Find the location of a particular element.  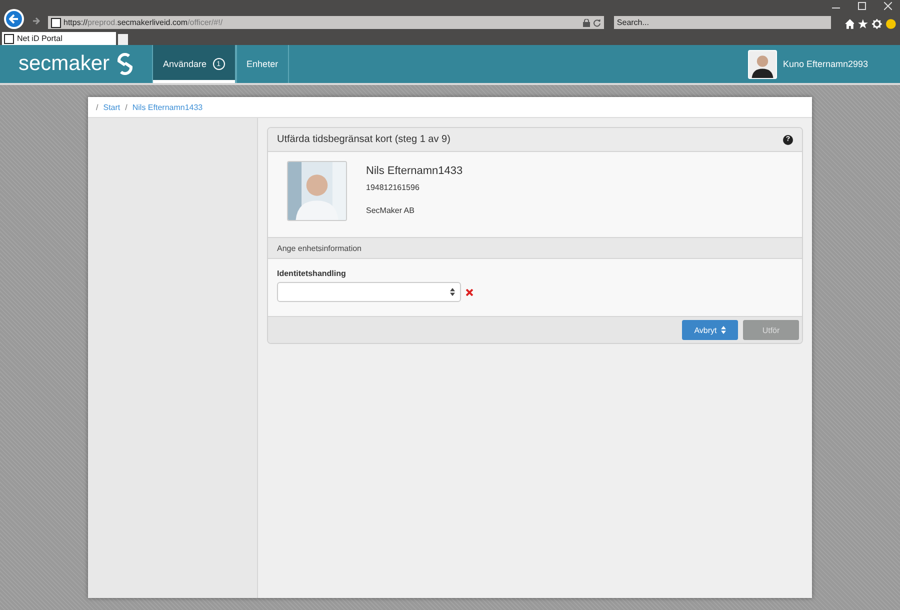

forward-arrow-icon is located at coordinates (36, 21).